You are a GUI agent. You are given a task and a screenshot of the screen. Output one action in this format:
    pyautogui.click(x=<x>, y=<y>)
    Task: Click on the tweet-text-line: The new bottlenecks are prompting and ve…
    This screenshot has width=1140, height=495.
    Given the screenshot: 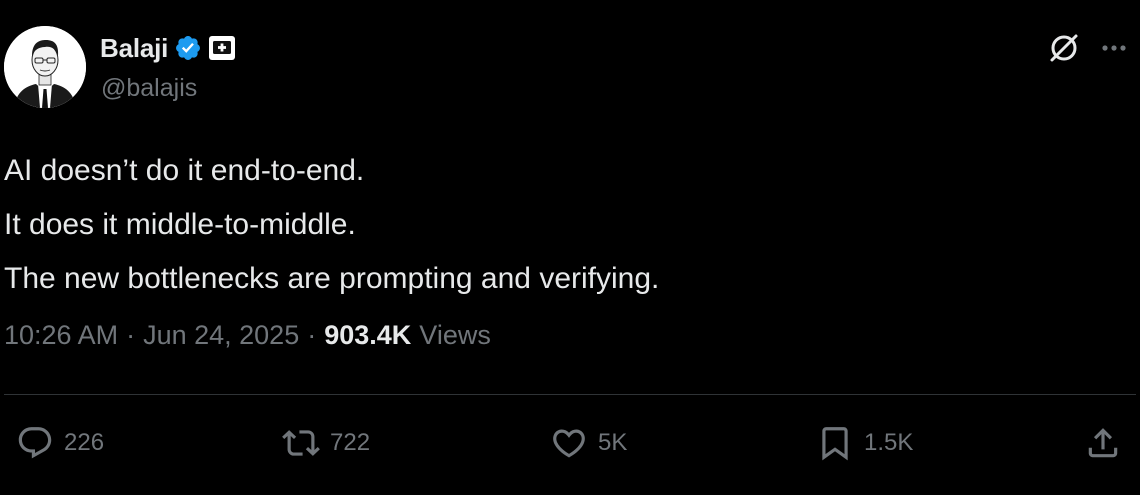 What is the action you would take?
    pyautogui.click(x=332, y=278)
    